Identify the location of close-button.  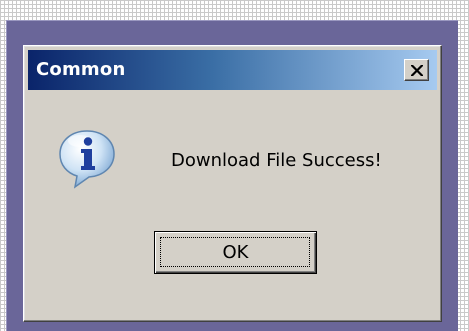
(416, 70).